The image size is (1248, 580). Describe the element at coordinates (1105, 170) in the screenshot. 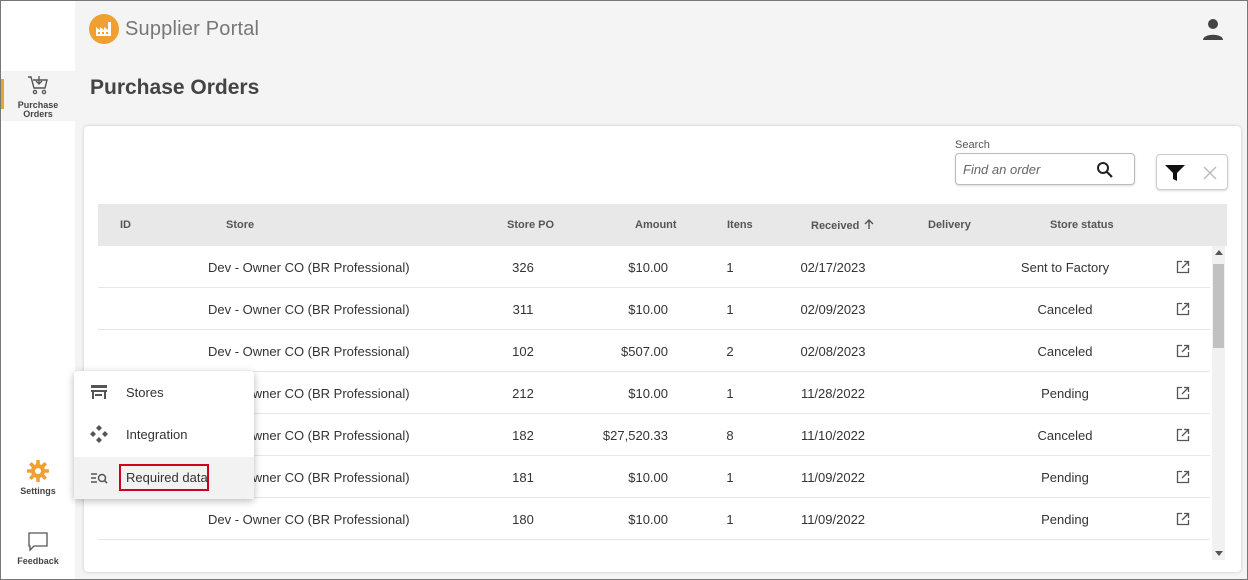

I see `search-icon` at that location.